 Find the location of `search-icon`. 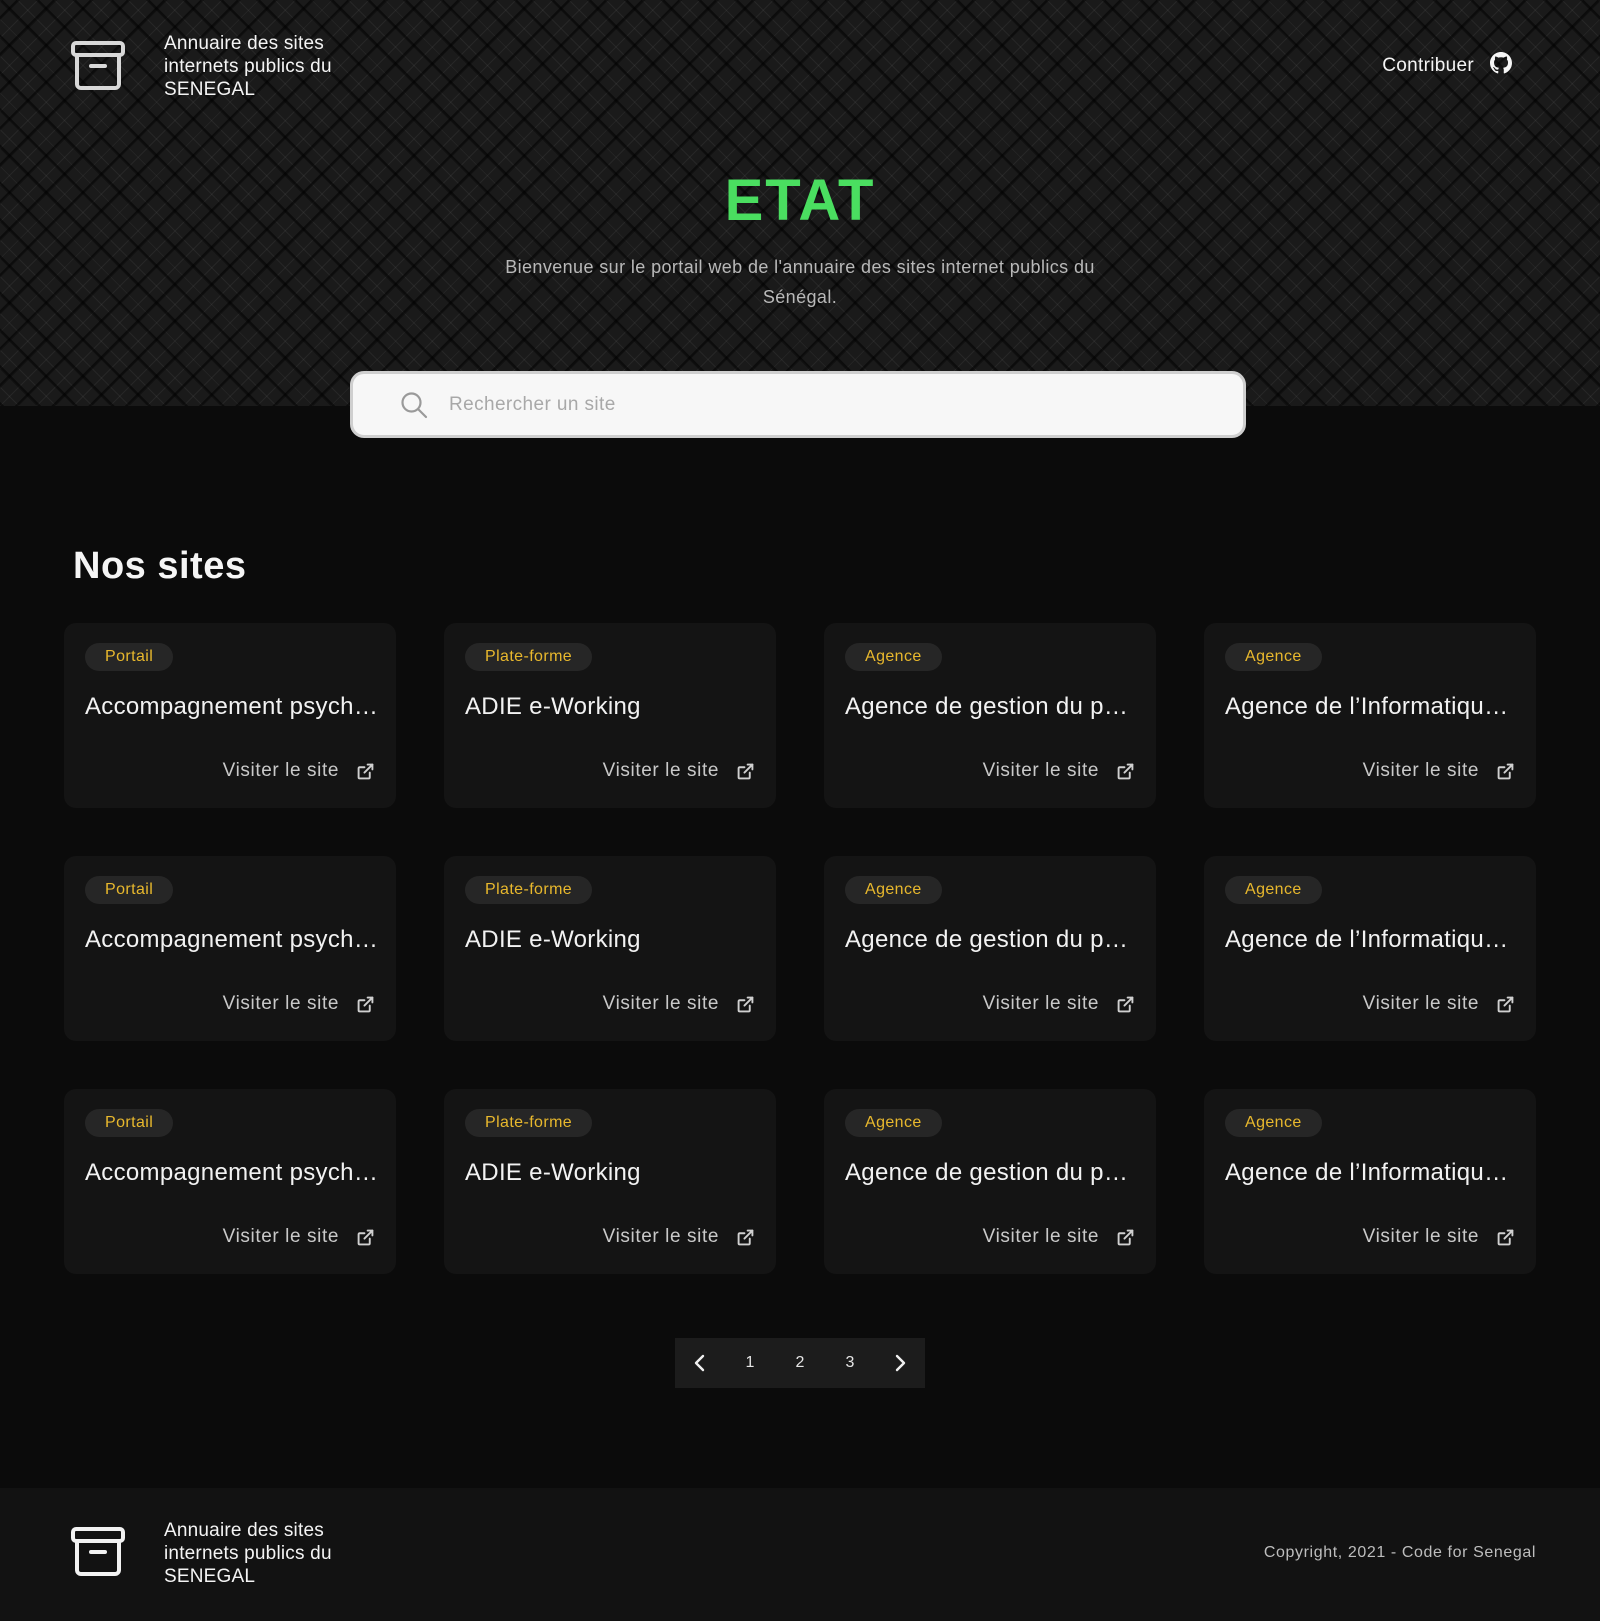

search-icon is located at coordinates (414, 405).